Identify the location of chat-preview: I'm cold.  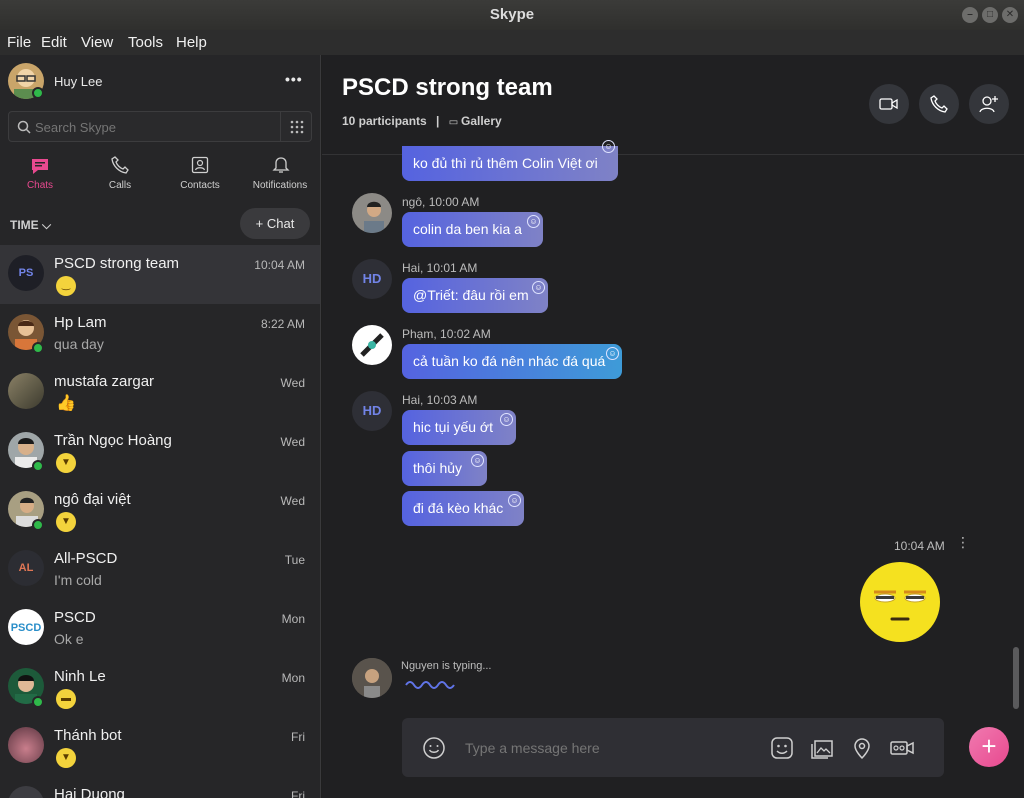
(78, 580).